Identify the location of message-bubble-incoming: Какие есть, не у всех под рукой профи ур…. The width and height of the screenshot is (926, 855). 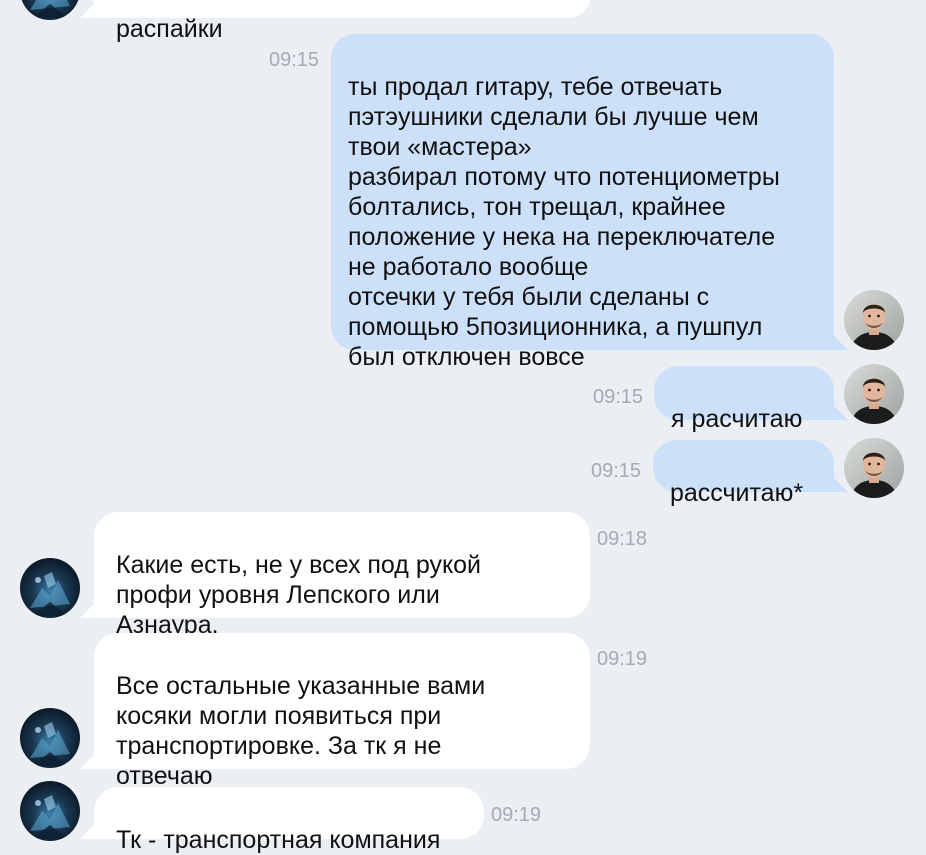
(342, 575).